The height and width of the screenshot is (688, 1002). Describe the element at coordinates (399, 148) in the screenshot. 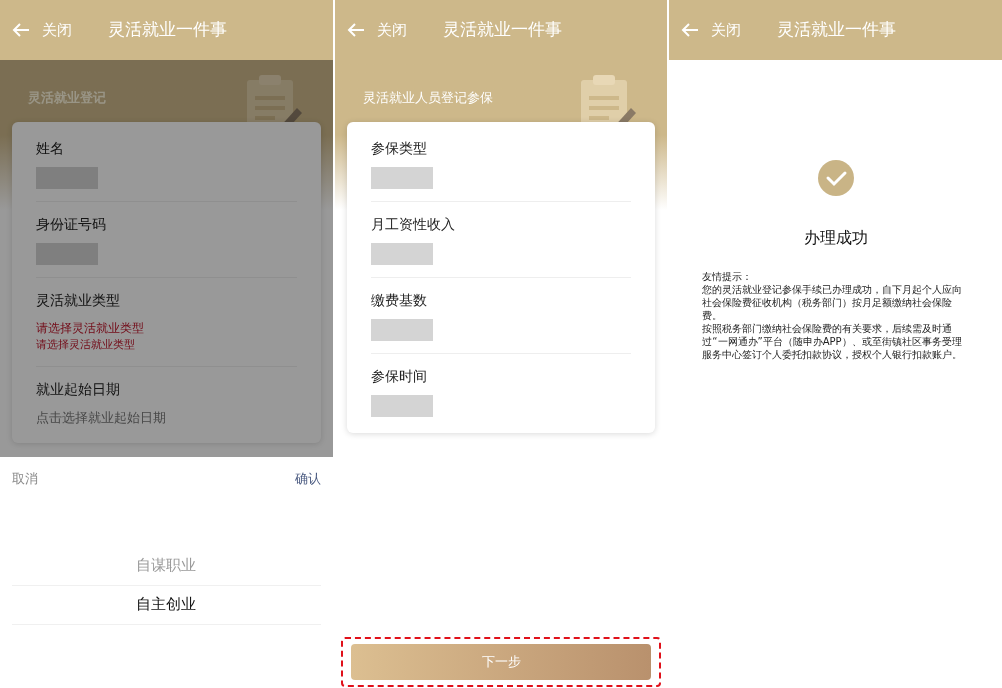

I see `field-label: 参保类型` at that location.